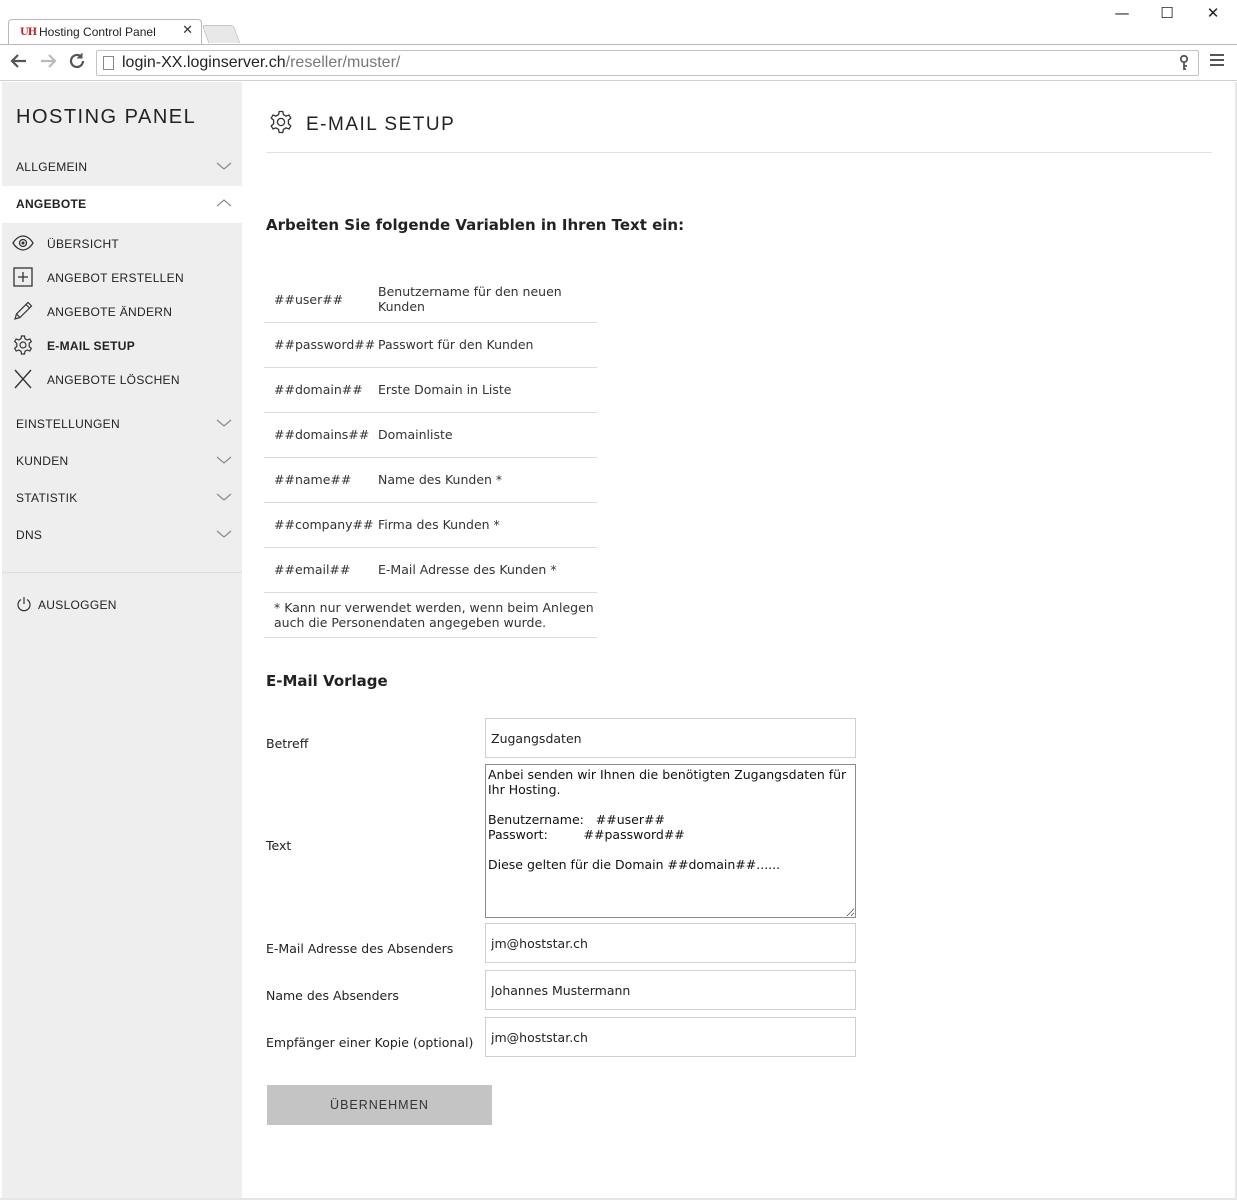  What do you see at coordinates (1184, 64) in the screenshot?
I see `key-icon` at bounding box center [1184, 64].